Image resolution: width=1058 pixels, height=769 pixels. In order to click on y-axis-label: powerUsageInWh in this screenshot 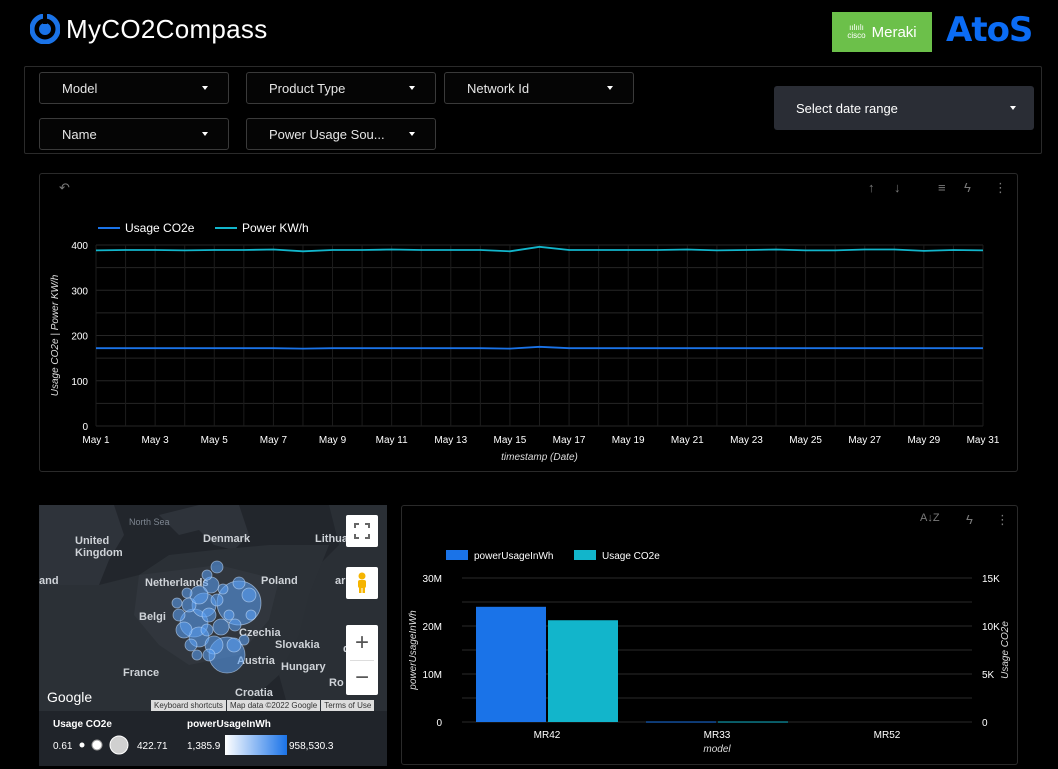, I will do `click(413, 650)`.